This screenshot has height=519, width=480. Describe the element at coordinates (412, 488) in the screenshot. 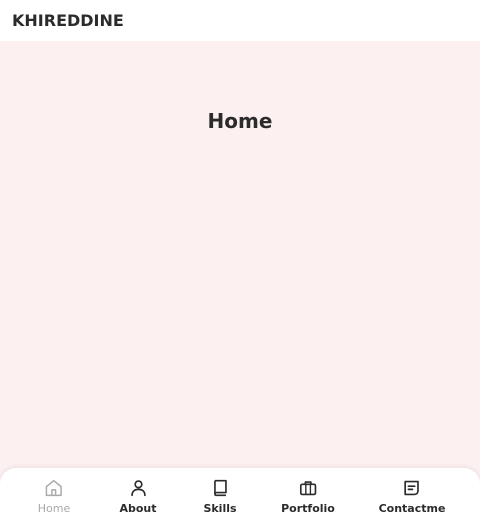

I see `message-icon` at that location.